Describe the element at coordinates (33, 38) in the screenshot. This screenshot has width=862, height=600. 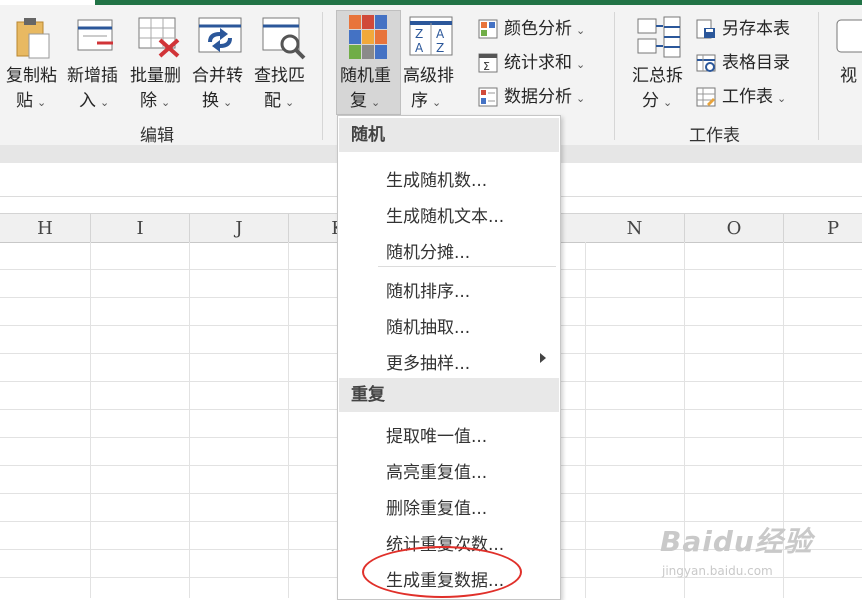
I see `paste-icon` at that location.